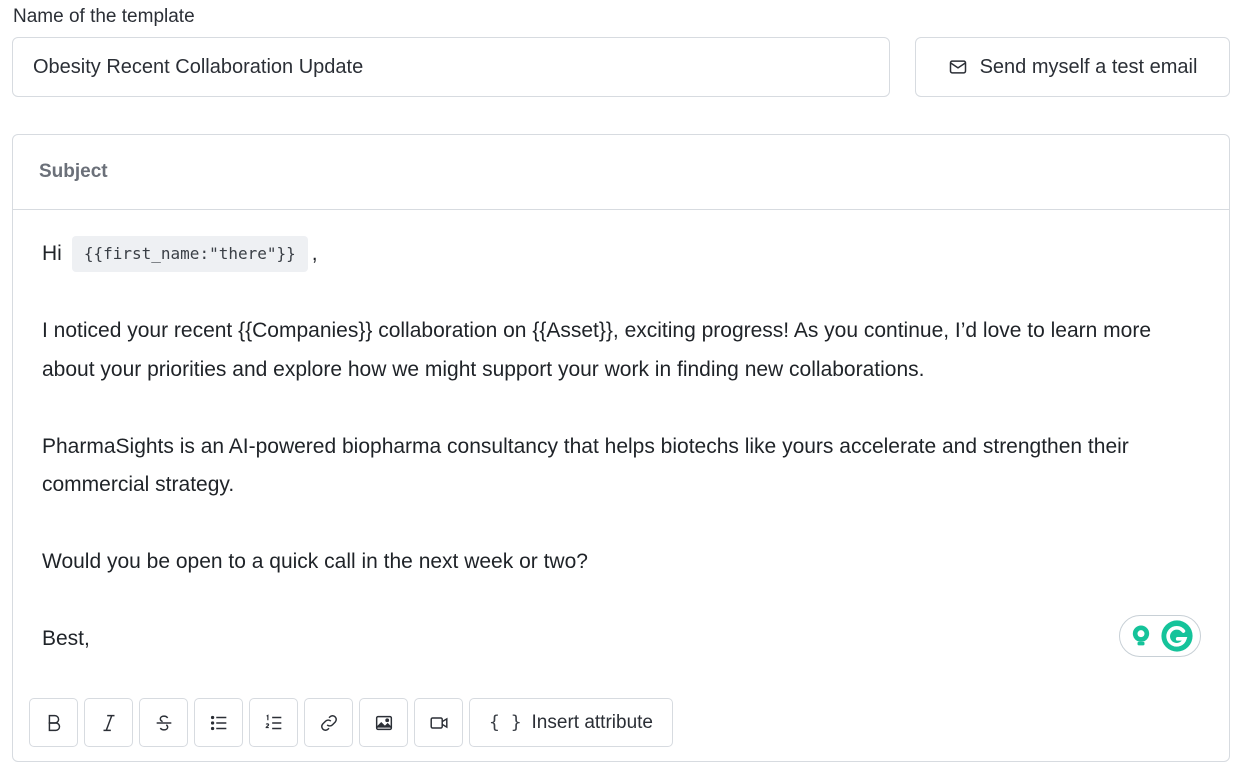 The image size is (1241, 773). I want to click on link-icon, so click(328, 722).